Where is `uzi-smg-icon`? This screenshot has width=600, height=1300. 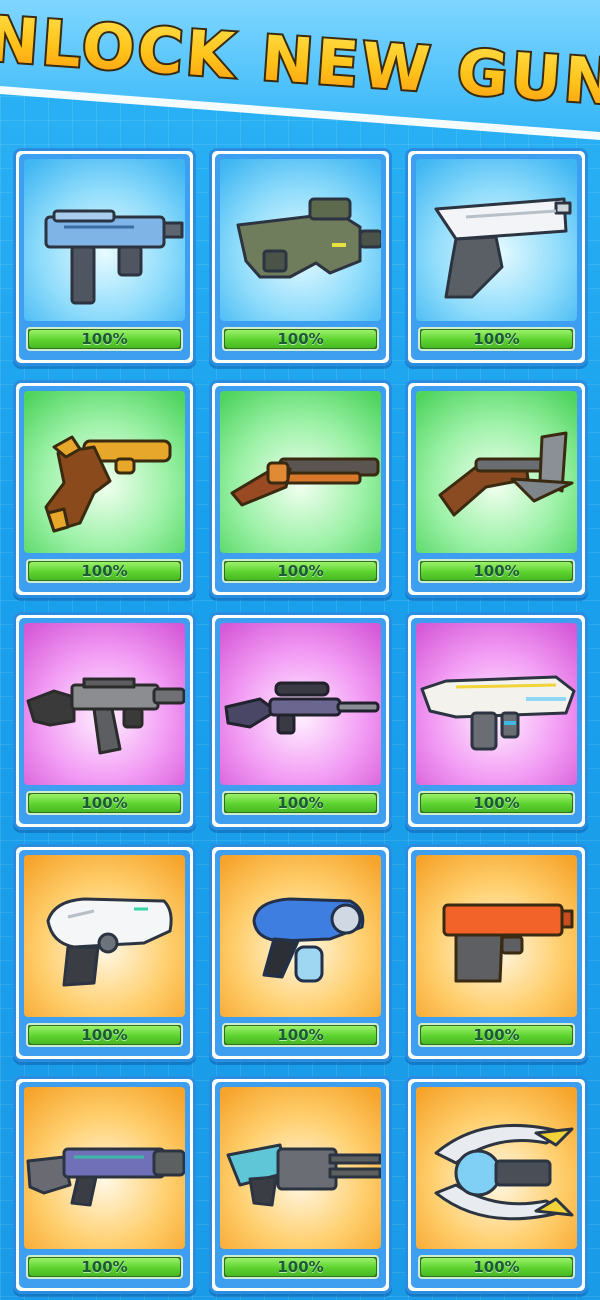
uzi-smg-icon is located at coordinates (104, 240).